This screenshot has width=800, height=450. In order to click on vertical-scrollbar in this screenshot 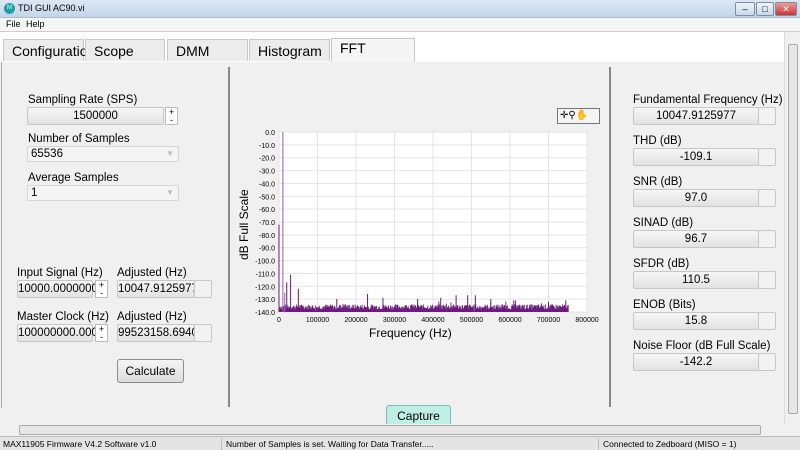, I will do `click(792, 228)`.